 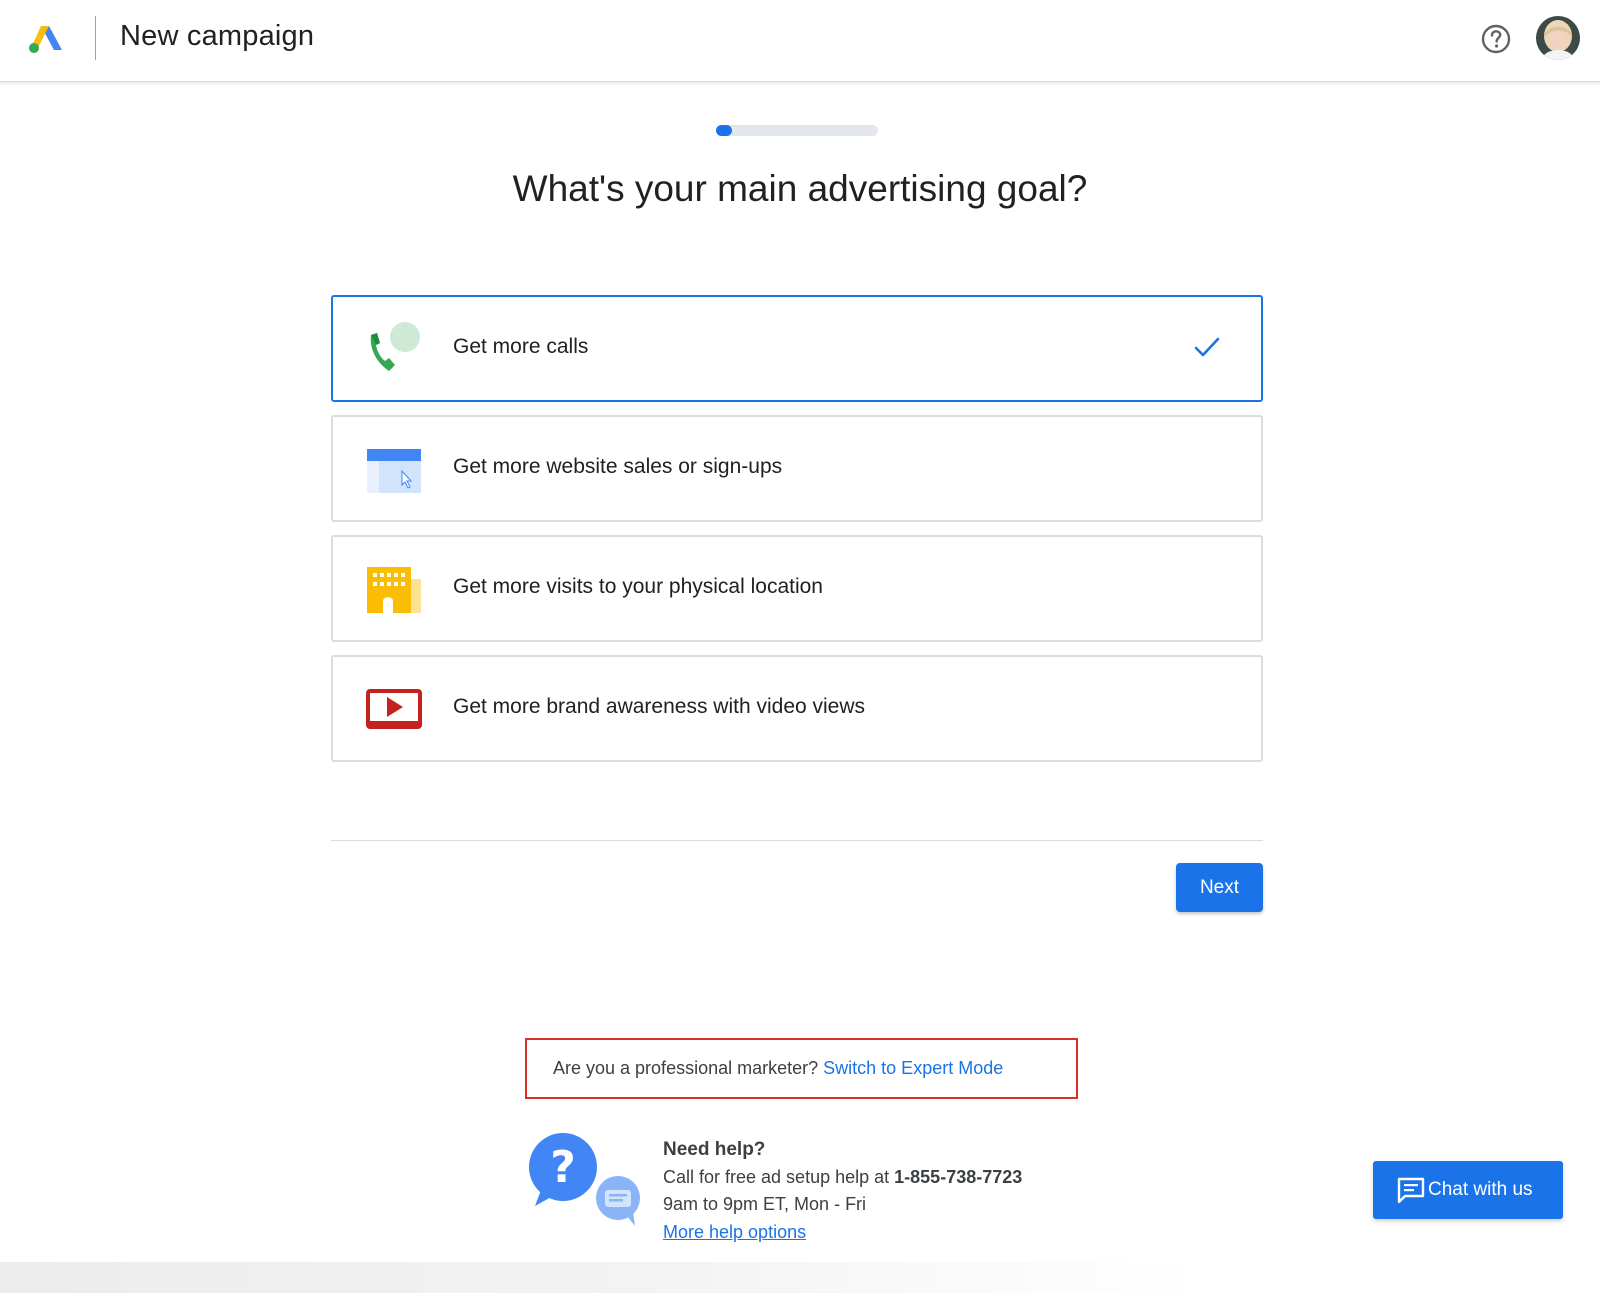 What do you see at coordinates (800, 41) in the screenshot?
I see `top-app-bar: New campaign` at bounding box center [800, 41].